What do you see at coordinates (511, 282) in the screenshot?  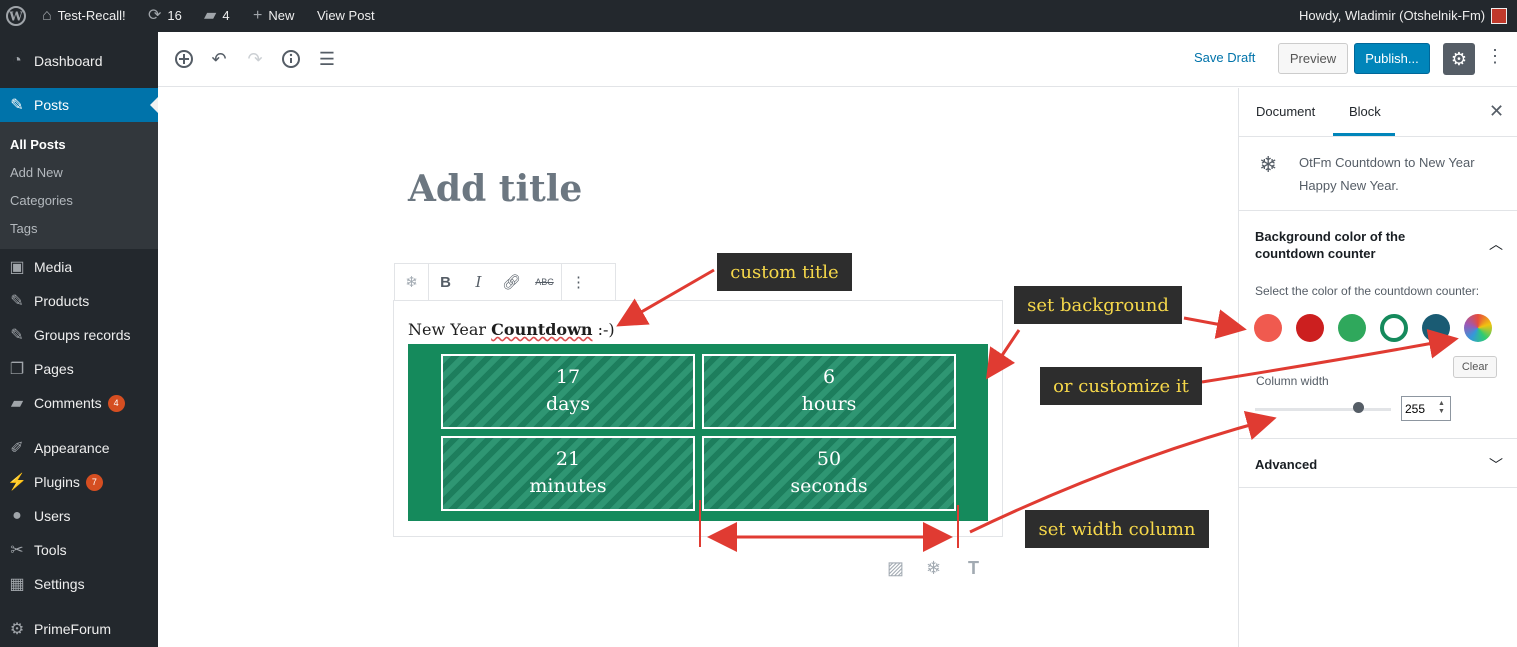 I see `link-button: 🔗︎` at bounding box center [511, 282].